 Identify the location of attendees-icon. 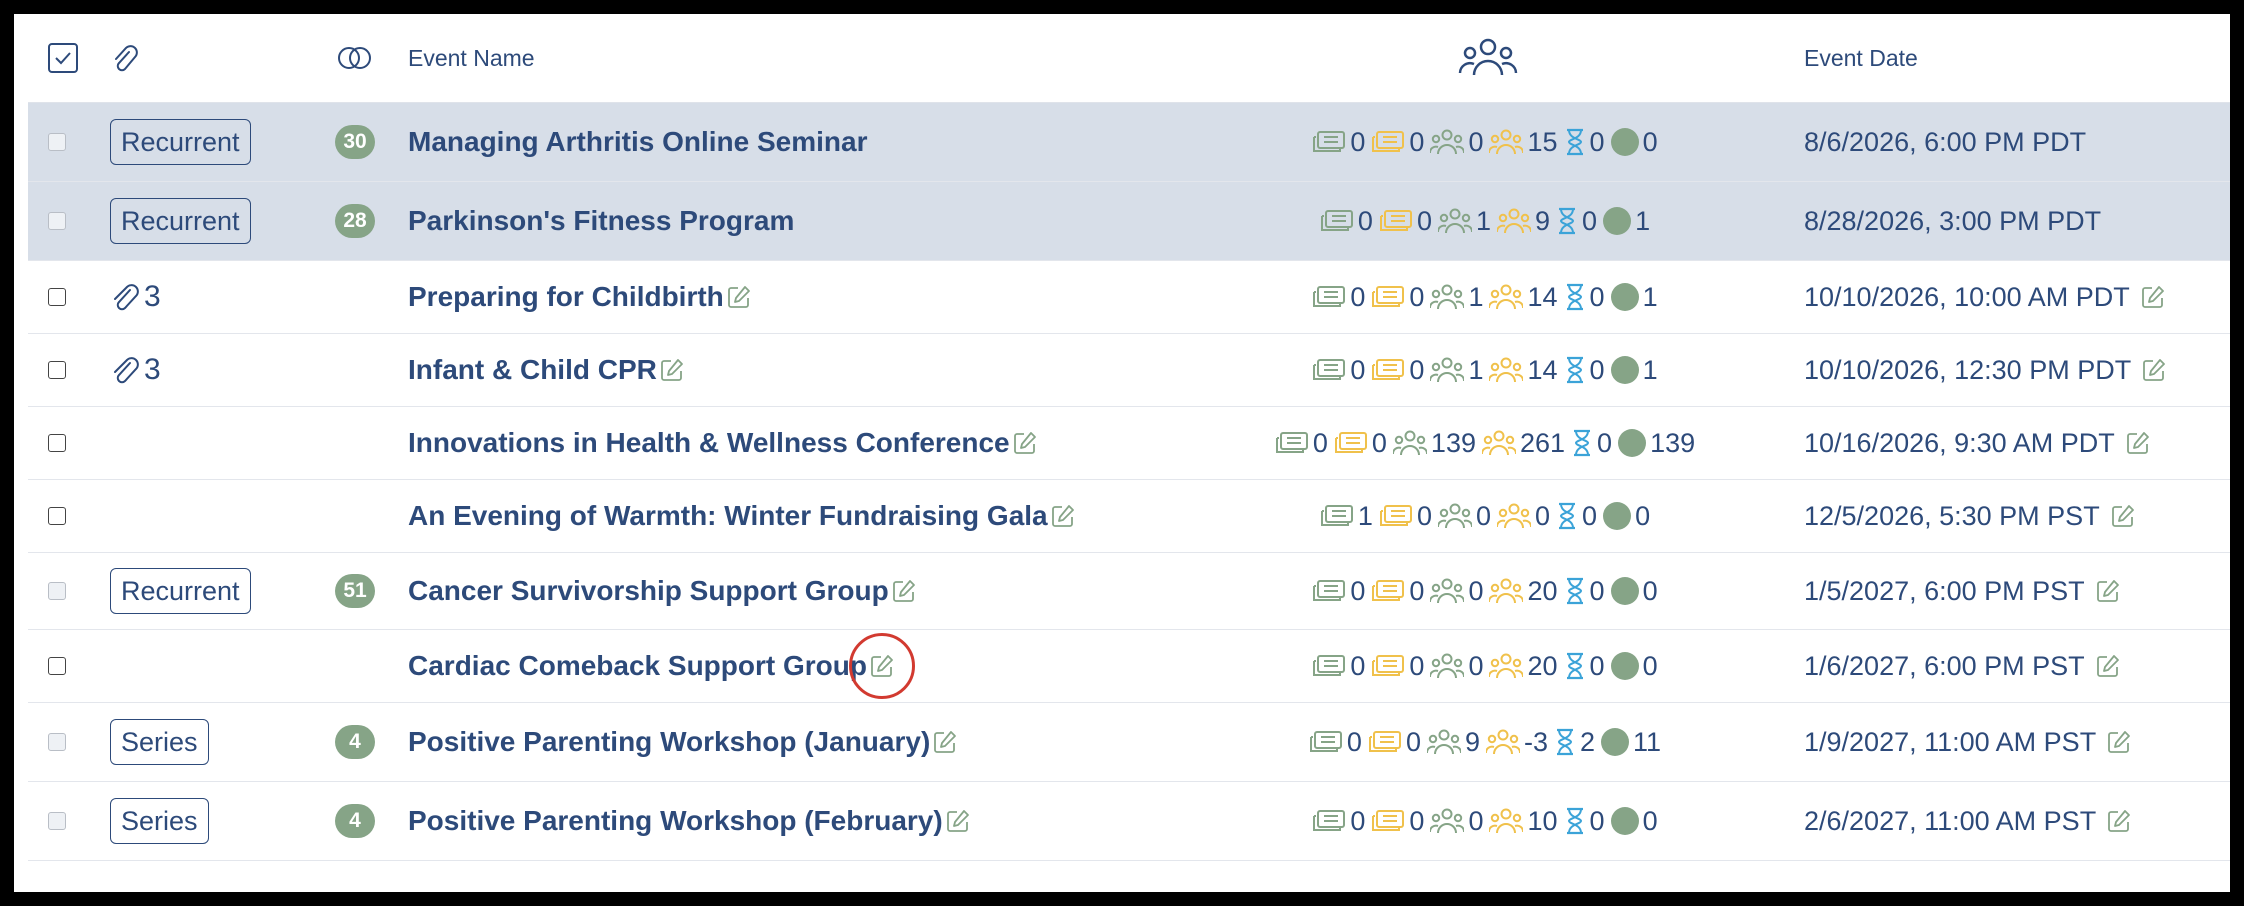
(1447, 591).